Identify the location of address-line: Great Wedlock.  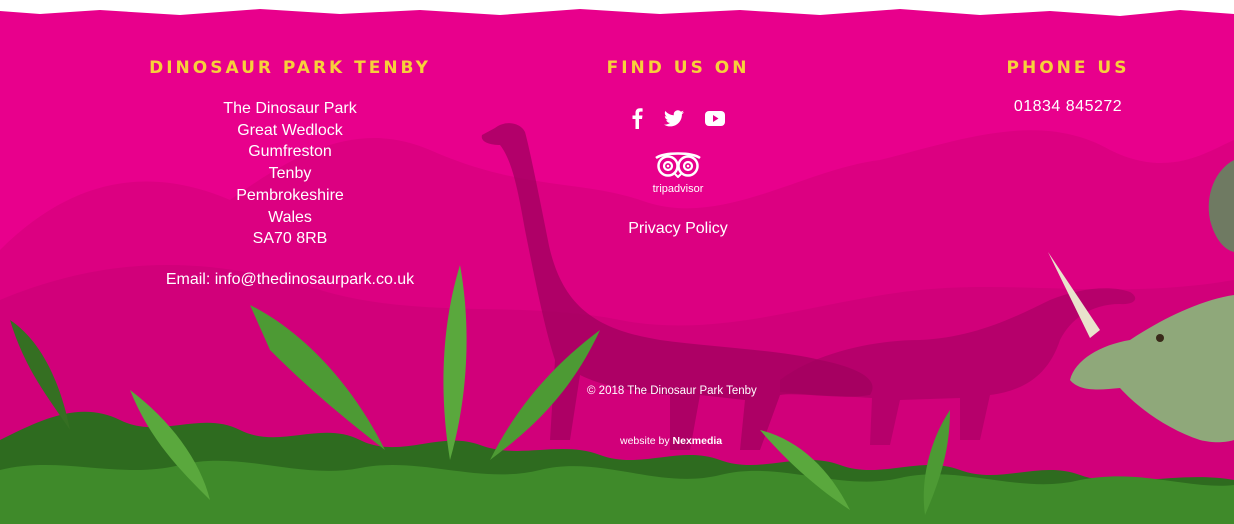
(290, 130).